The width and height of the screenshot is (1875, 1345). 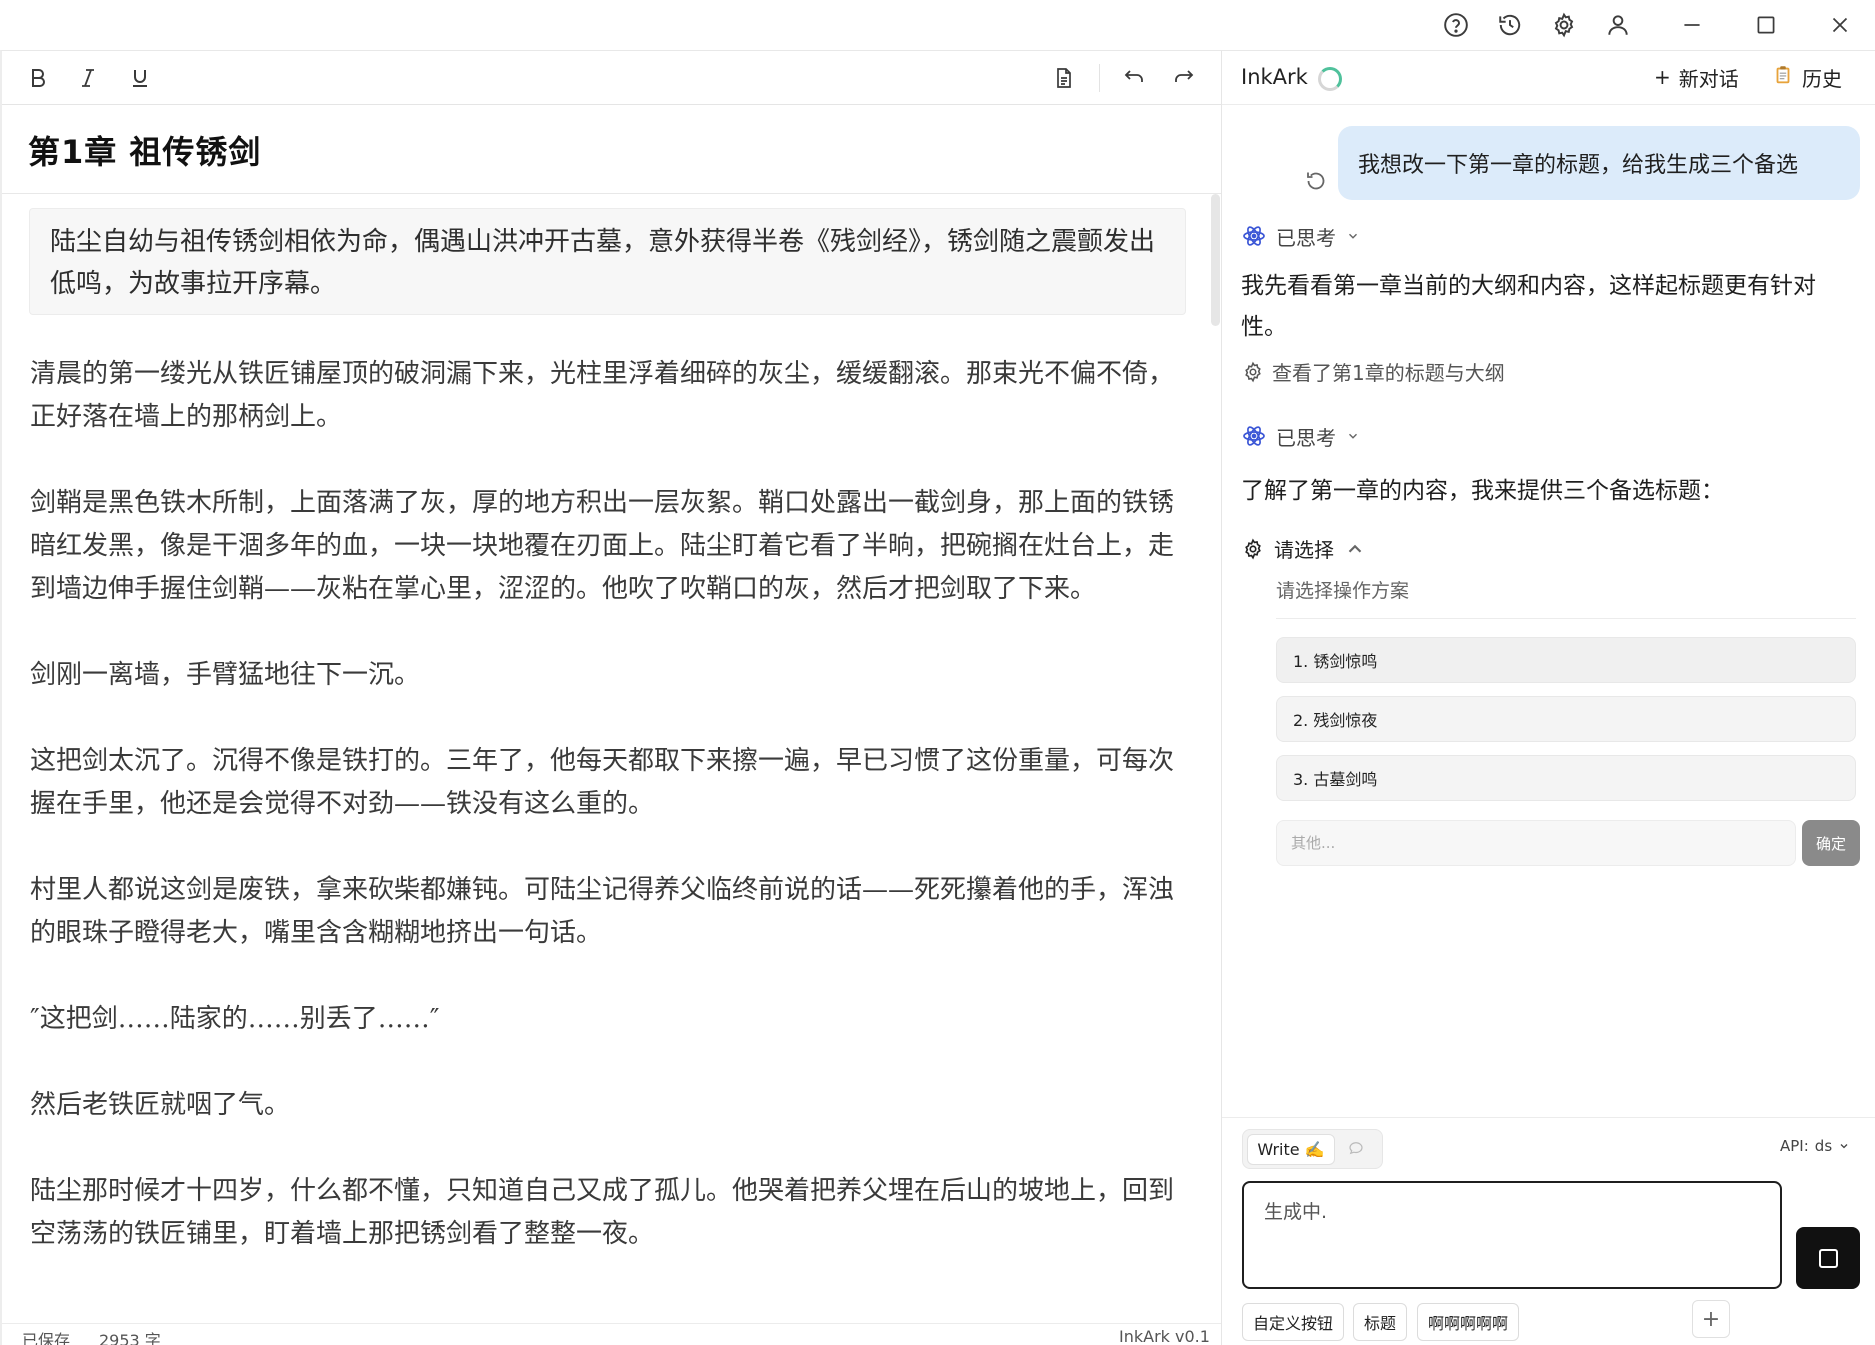 What do you see at coordinates (160, 1105) in the screenshot?
I see `body-paragraph: 然后老铁匠就咽了气。` at bounding box center [160, 1105].